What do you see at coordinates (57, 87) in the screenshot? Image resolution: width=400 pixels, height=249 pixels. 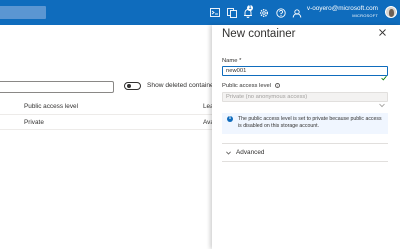 I see `filter-input` at bounding box center [57, 87].